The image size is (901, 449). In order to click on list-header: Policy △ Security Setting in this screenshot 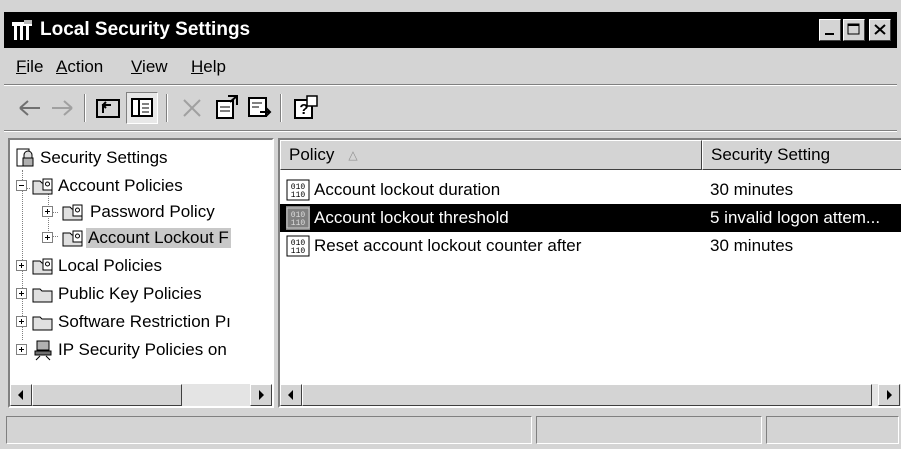, I will do `click(590, 155)`.